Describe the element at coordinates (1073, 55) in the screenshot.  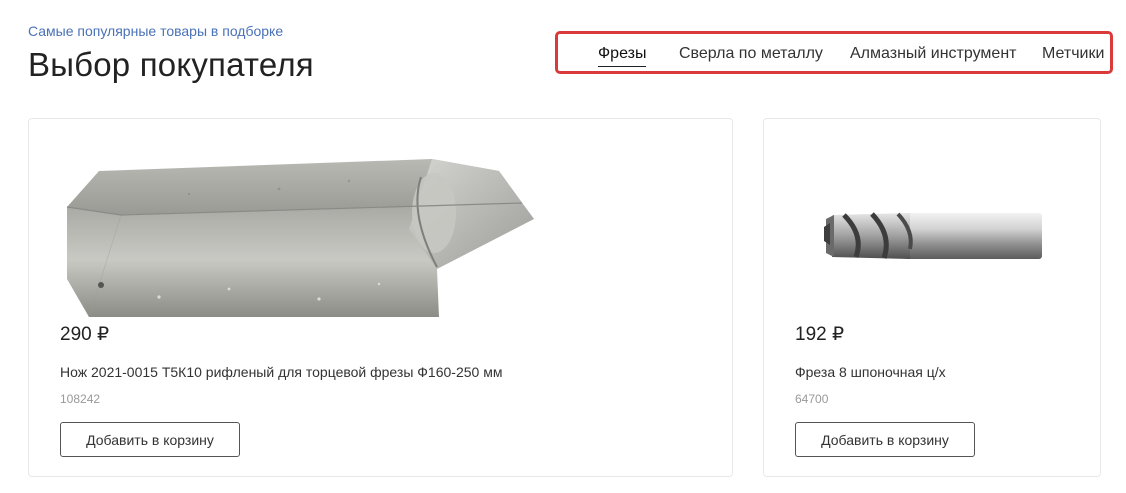
I see `tab-metchiki: Метчики` at that location.